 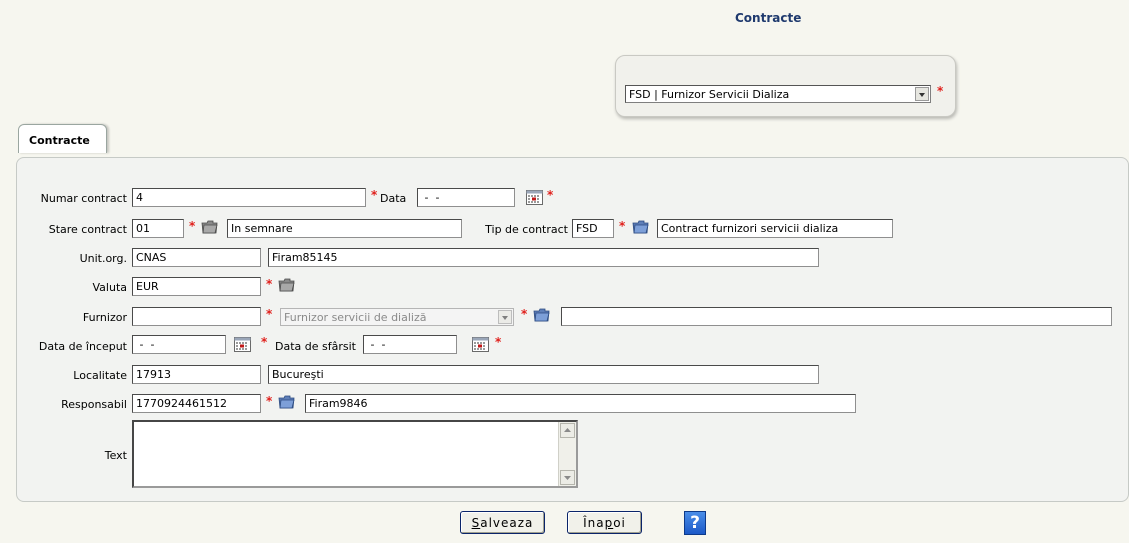 I want to click on contract-type-select-value: FSD | Furnizor Servicii Dializa, so click(x=709, y=94).